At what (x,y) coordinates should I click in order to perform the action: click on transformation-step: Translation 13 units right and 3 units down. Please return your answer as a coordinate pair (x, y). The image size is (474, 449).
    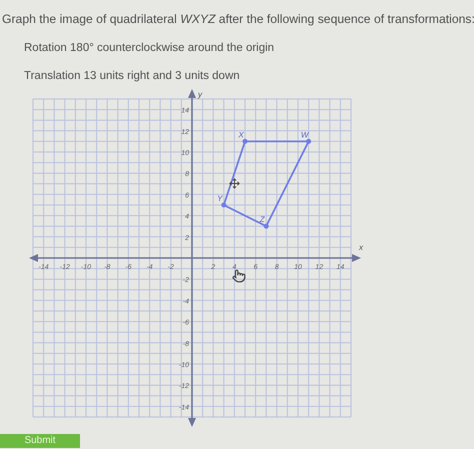
    Looking at the image, I should click on (249, 76).